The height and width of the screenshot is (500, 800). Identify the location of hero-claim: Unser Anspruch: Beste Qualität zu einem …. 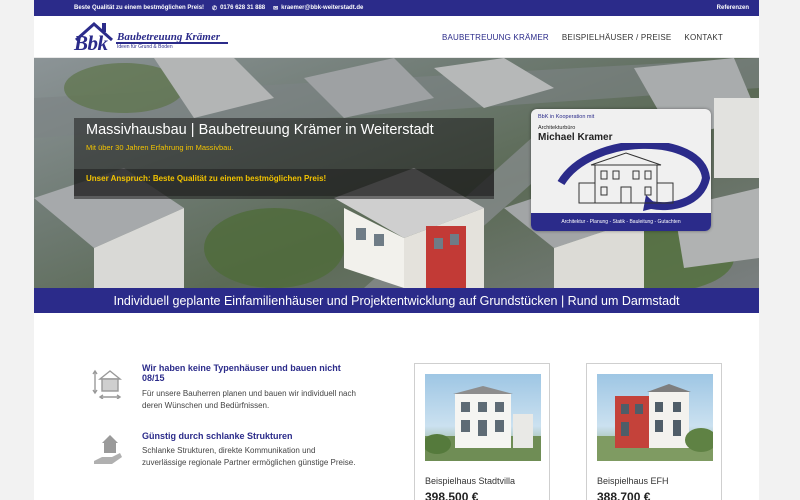
(206, 178).